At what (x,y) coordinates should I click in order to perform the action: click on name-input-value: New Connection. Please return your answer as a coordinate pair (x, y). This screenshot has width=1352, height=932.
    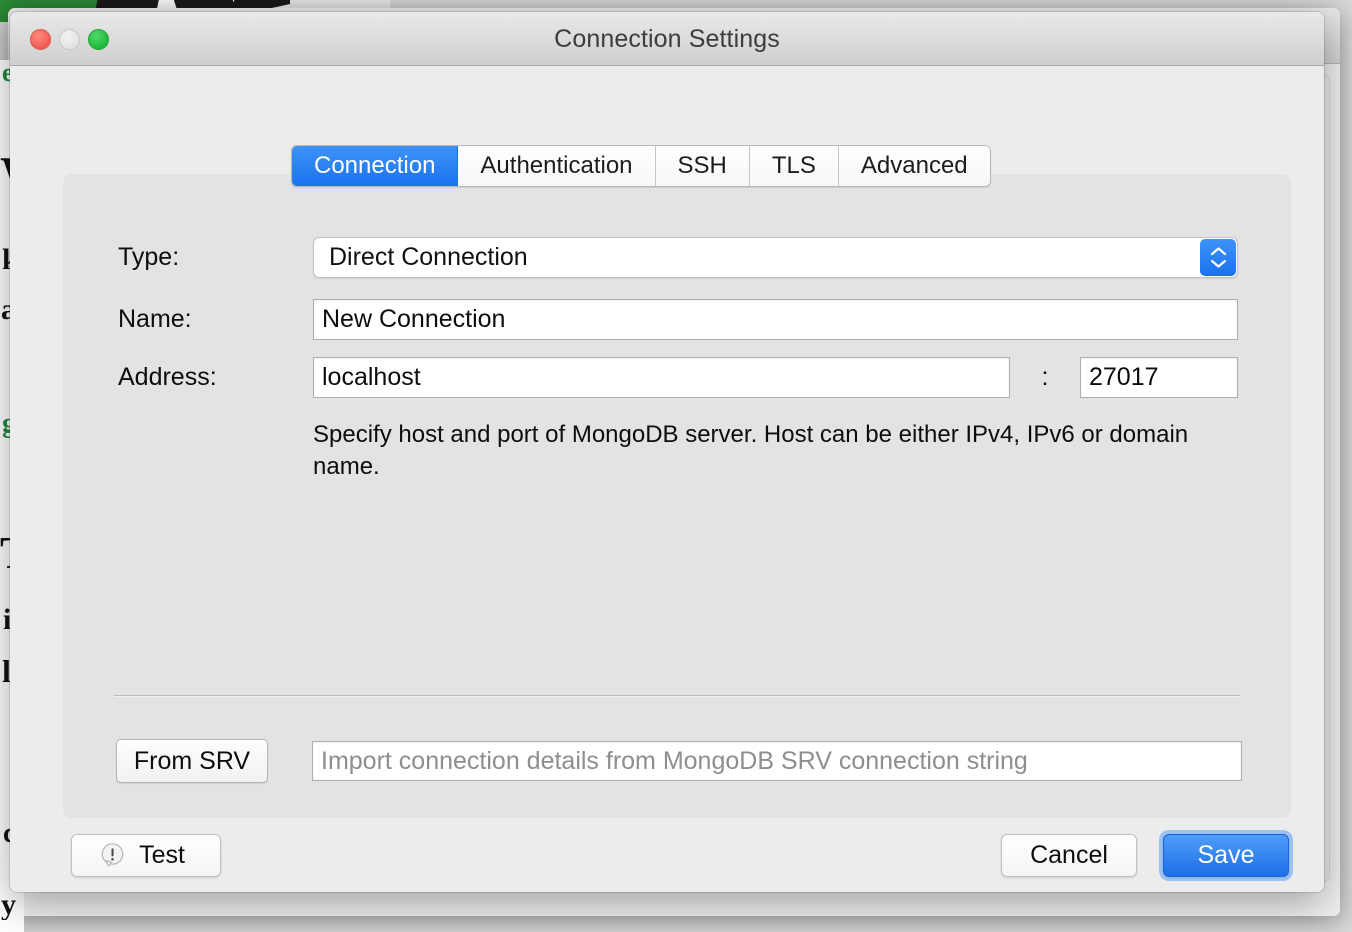
    Looking at the image, I should click on (414, 319).